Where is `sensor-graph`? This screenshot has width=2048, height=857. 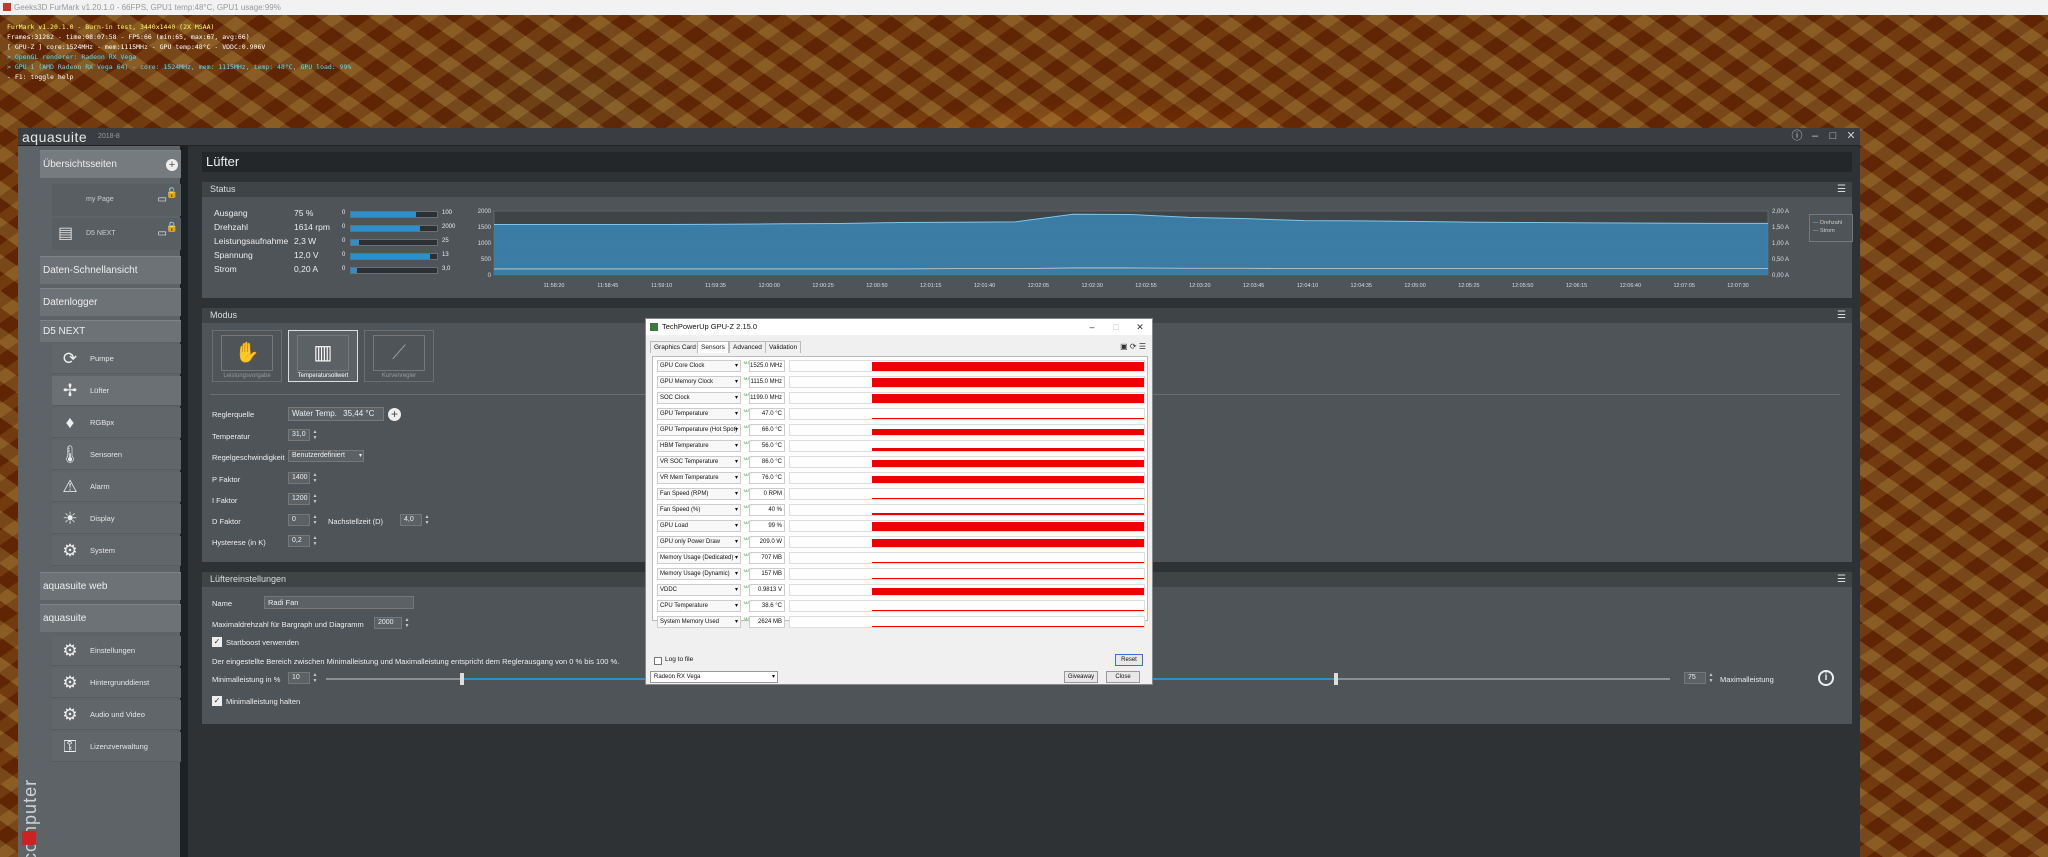 sensor-graph is located at coordinates (967, 526).